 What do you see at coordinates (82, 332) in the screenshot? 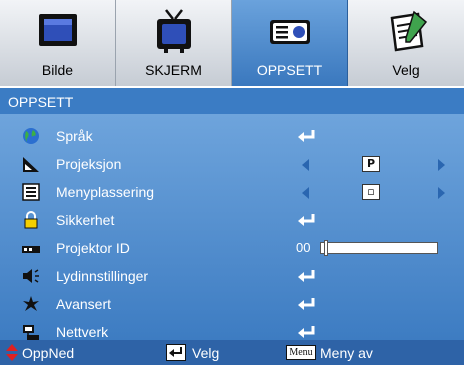
I see `menu-item-label: Nettverk` at bounding box center [82, 332].